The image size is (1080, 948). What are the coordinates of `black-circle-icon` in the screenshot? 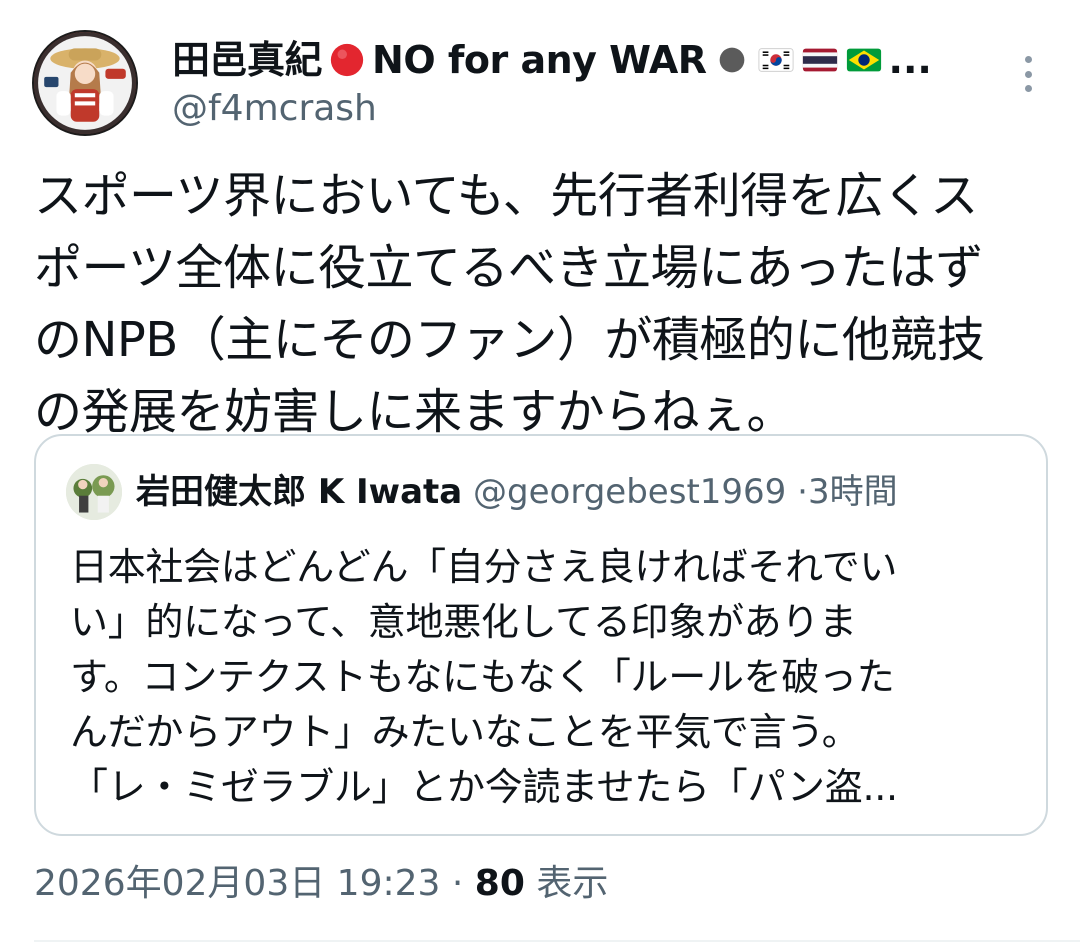 It's located at (732, 60).